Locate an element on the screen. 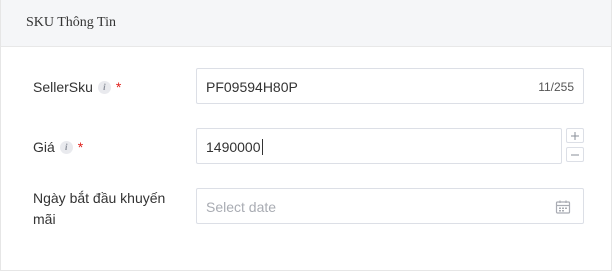 The width and height of the screenshot is (612, 271). text-caret is located at coordinates (262, 147).